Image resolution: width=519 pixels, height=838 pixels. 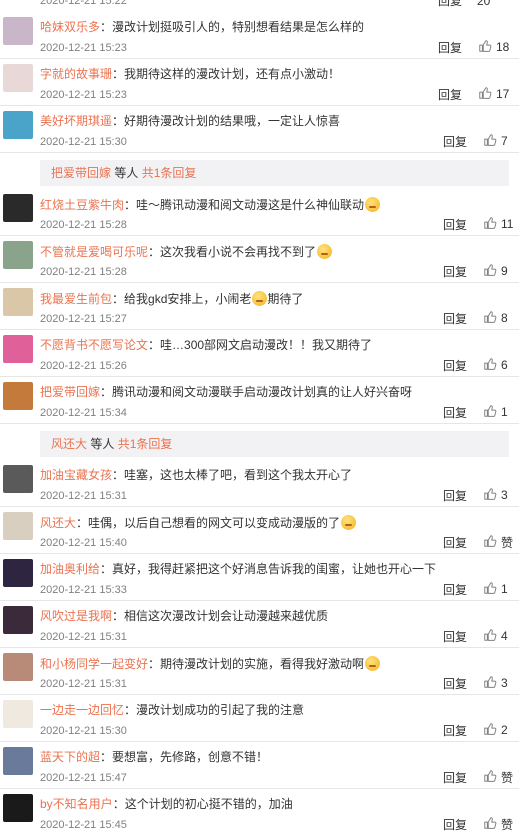 I want to click on username-link: 加油奥利给, so click(x=70, y=569).